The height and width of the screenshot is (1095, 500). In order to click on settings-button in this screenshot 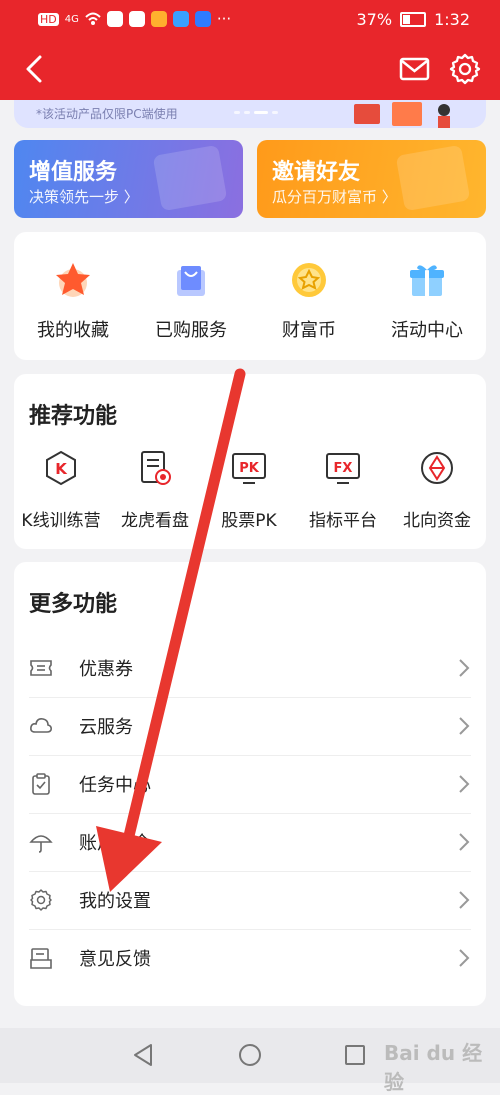, I will do `click(465, 69)`.